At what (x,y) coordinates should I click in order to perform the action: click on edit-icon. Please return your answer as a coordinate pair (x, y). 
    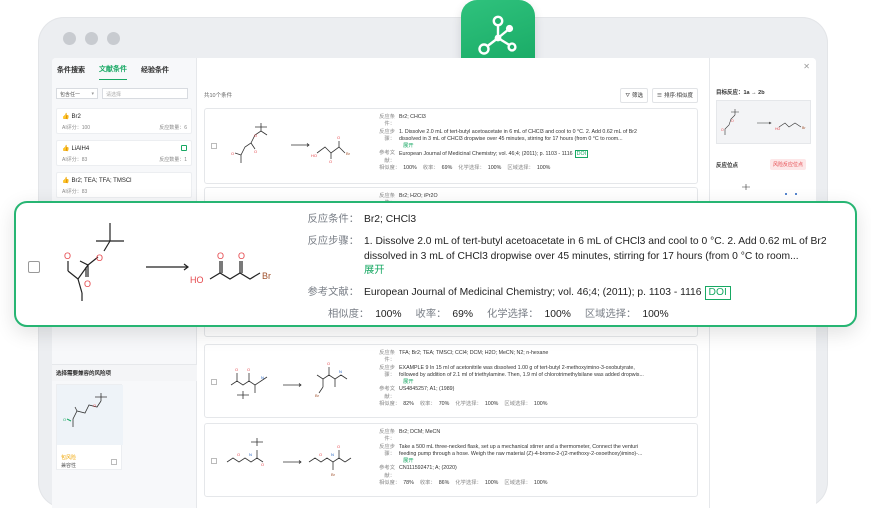
    Looking at the image, I should click on (184, 148).